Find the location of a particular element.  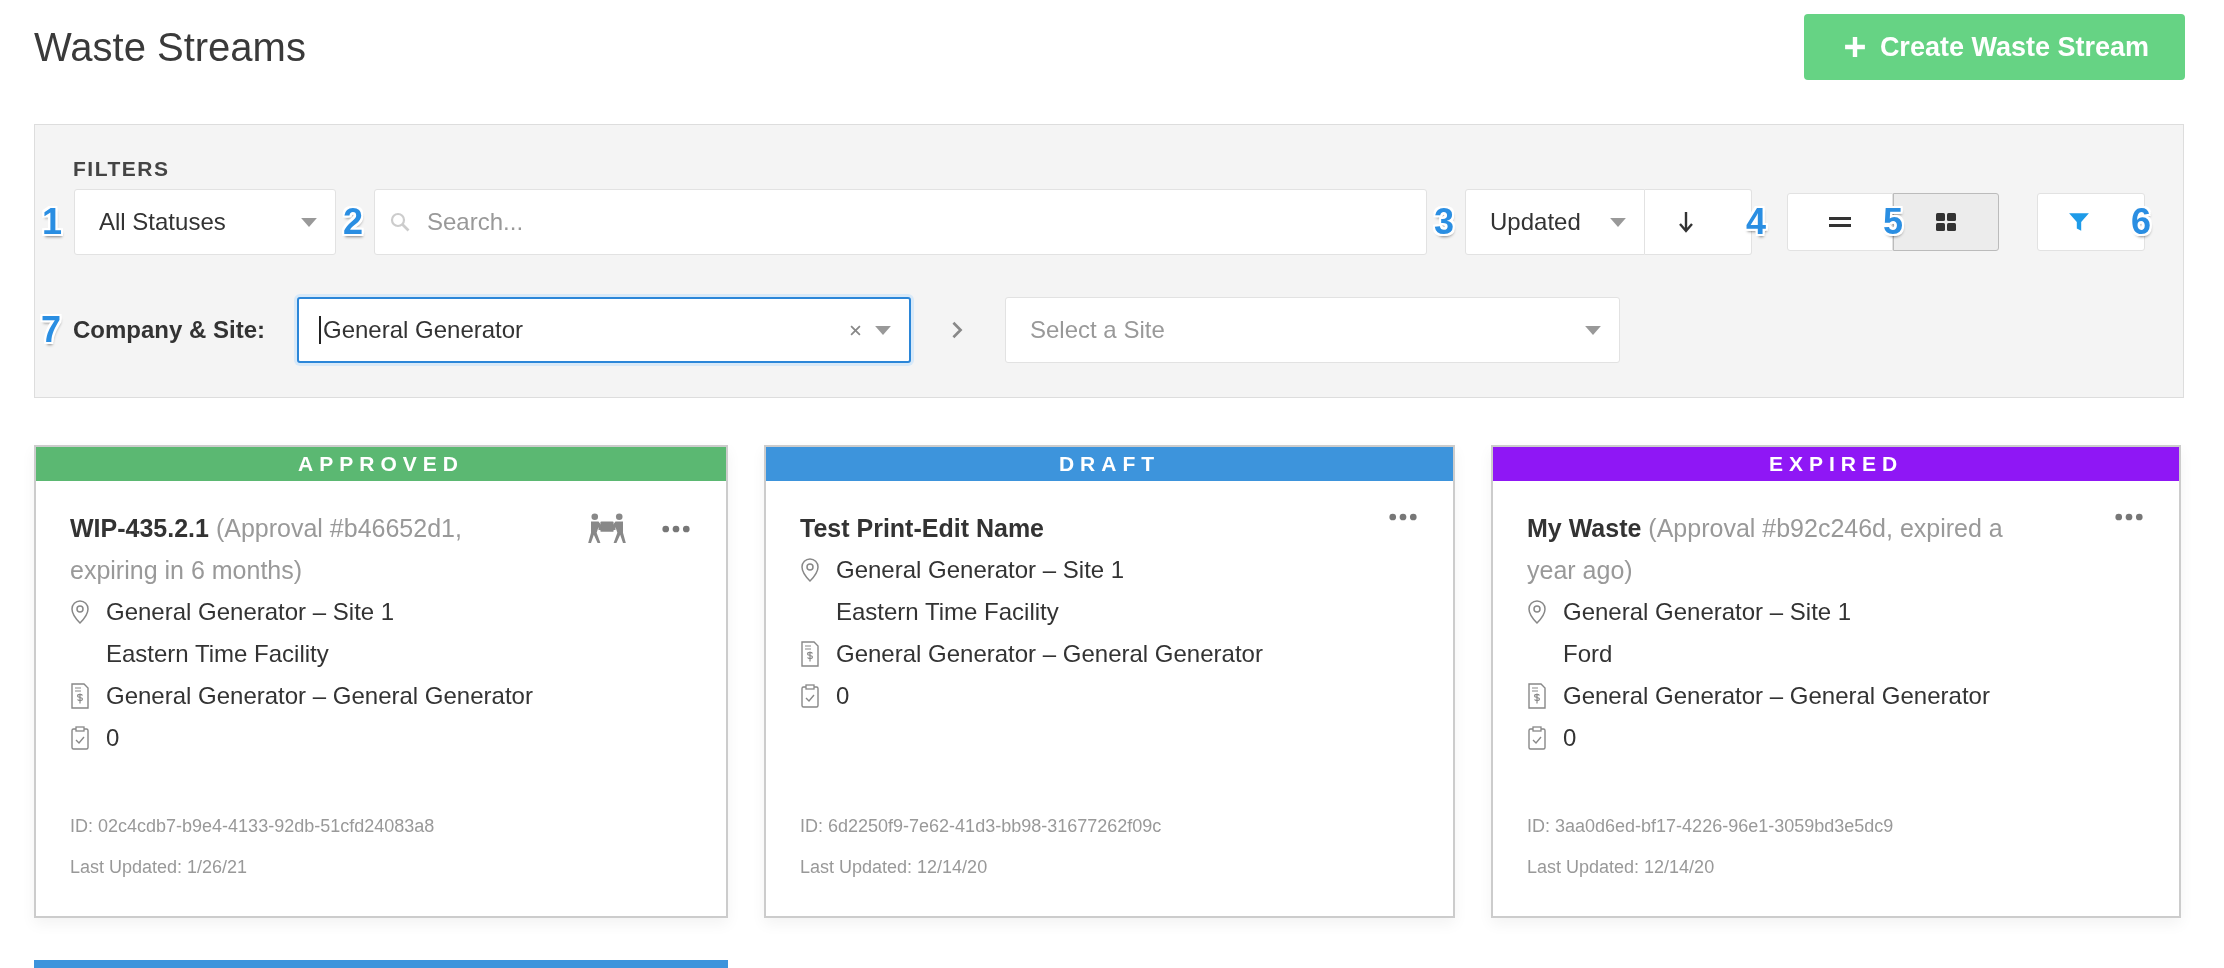

filter-icon is located at coordinates (2079, 222).